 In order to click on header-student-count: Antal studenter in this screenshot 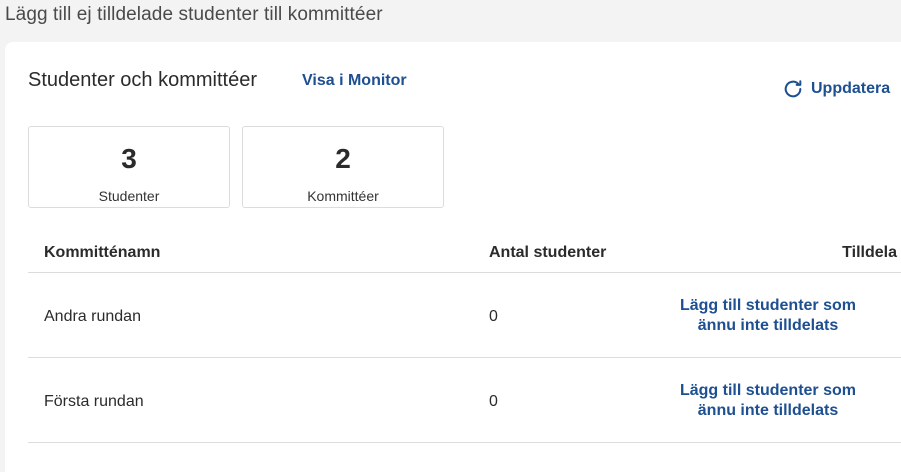, I will do `click(548, 252)`.